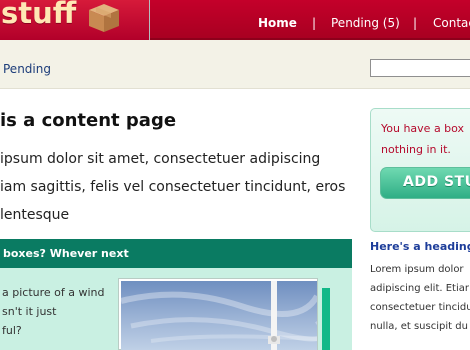 The image size is (470, 350). Describe the element at coordinates (326, 319) in the screenshot. I see `accent-bar` at that location.